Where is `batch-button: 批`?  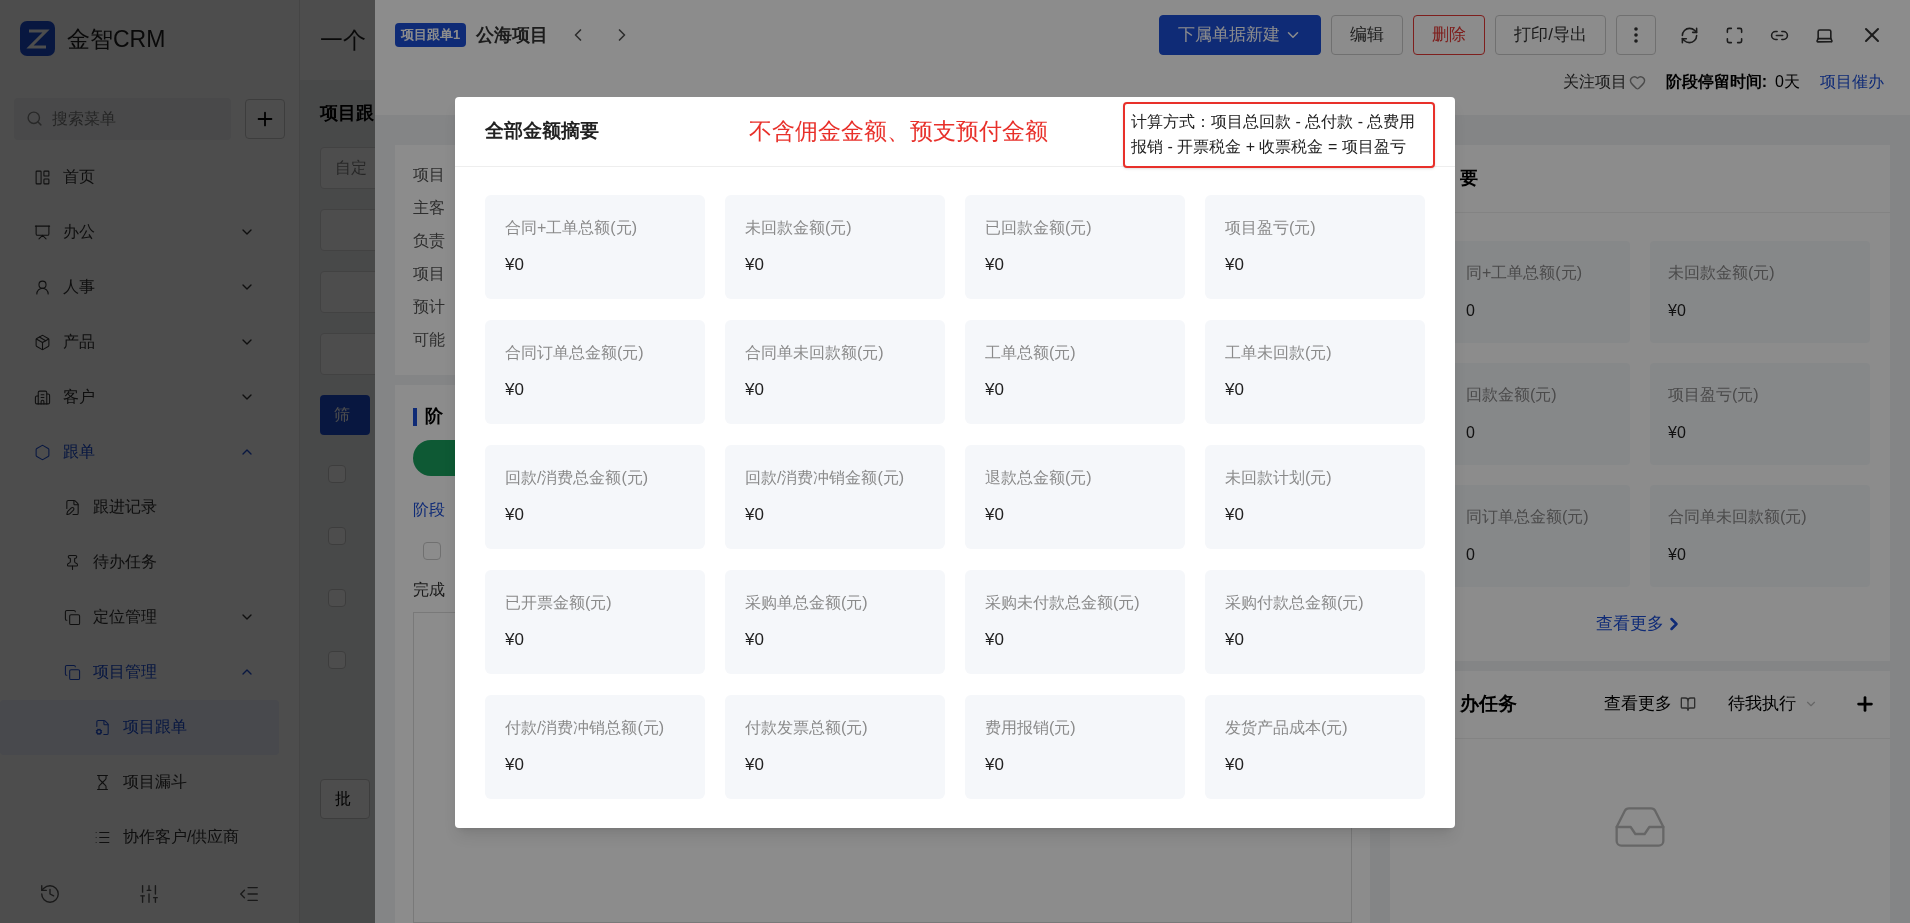 batch-button: 批 is located at coordinates (345, 799).